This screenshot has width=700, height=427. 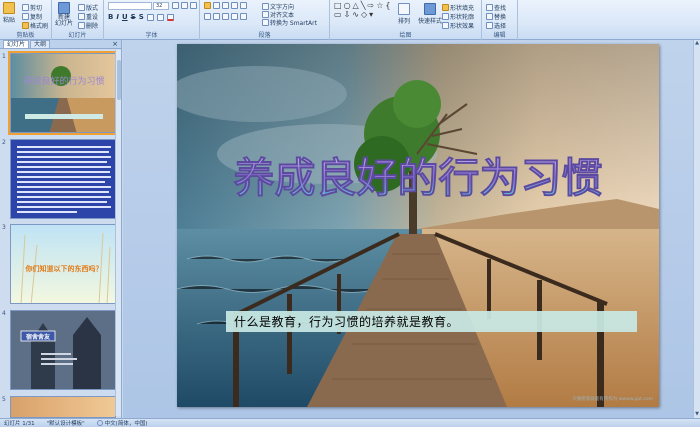 What do you see at coordinates (371, 6) in the screenshot?
I see `arrow-shape-icon: ⇨` at bounding box center [371, 6].